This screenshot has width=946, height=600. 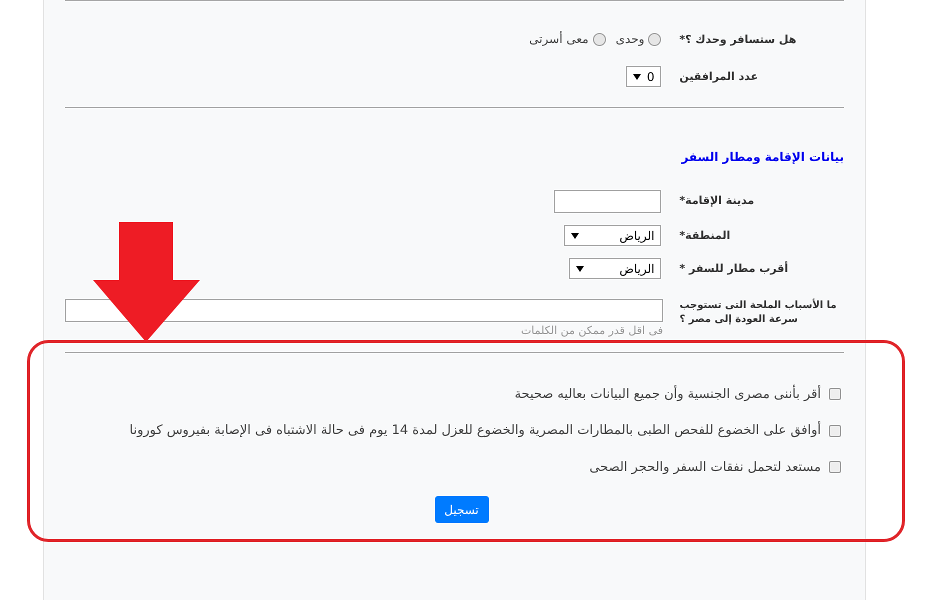 What do you see at coordinates (591, 331) in the screenshot?
I see `hint-text: فى اقل قدر ممكن من الكلمات` at bounding box center [591, 331].